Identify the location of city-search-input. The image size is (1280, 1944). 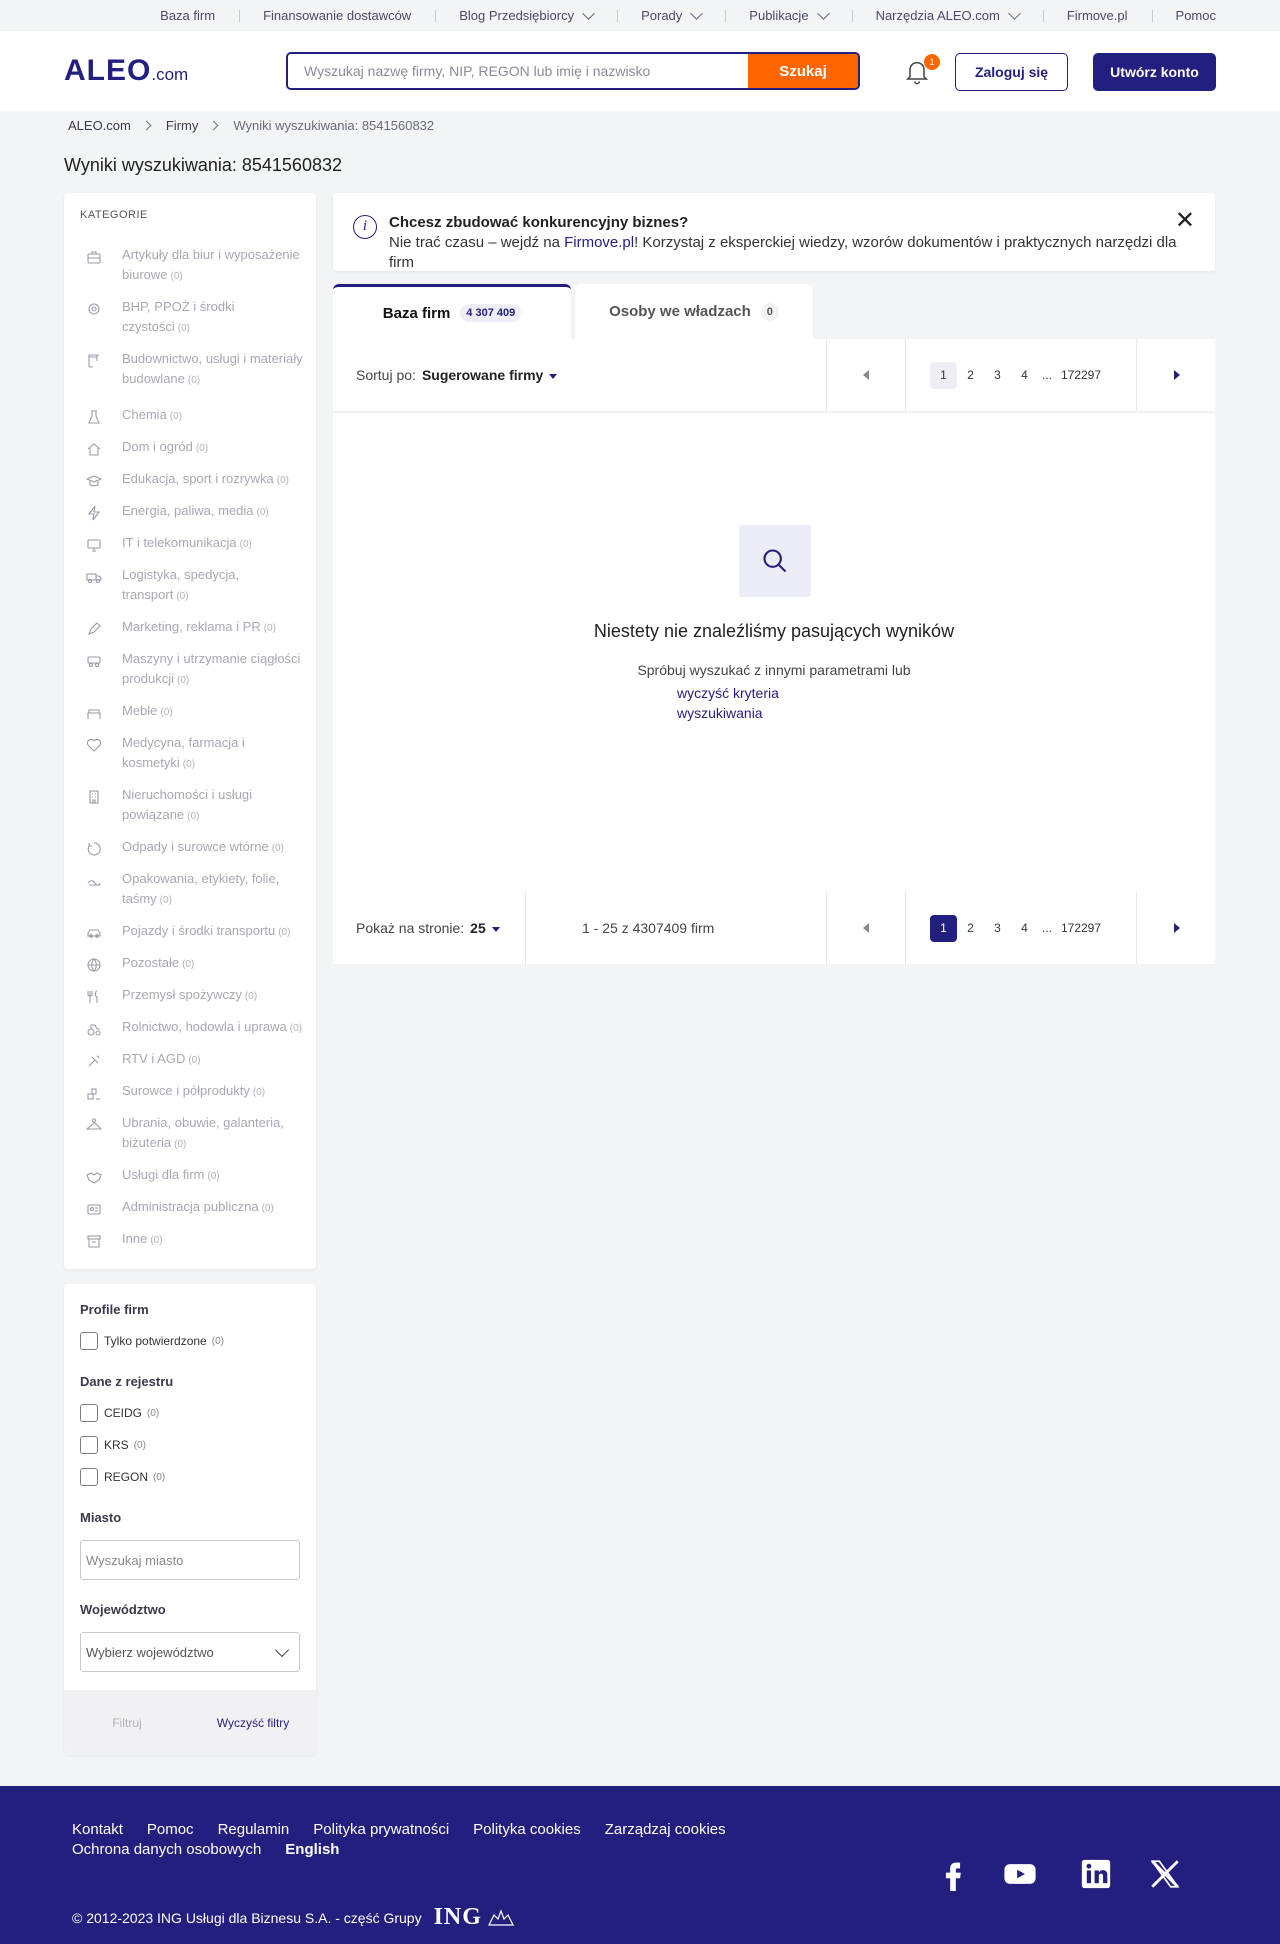
(190, 1560).